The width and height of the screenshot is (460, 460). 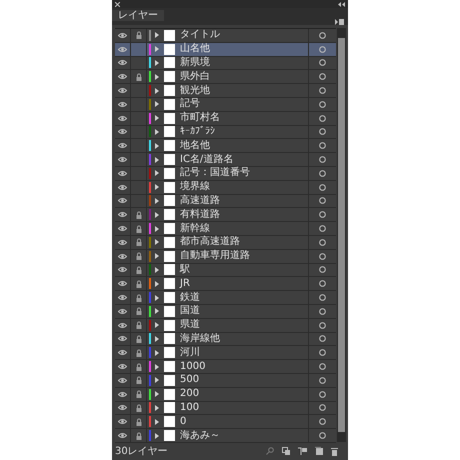 What do you see at coordinates (225, 298) in the screenshot?
I see `layer-row: 鉄道` at bounding box center [225, 298].